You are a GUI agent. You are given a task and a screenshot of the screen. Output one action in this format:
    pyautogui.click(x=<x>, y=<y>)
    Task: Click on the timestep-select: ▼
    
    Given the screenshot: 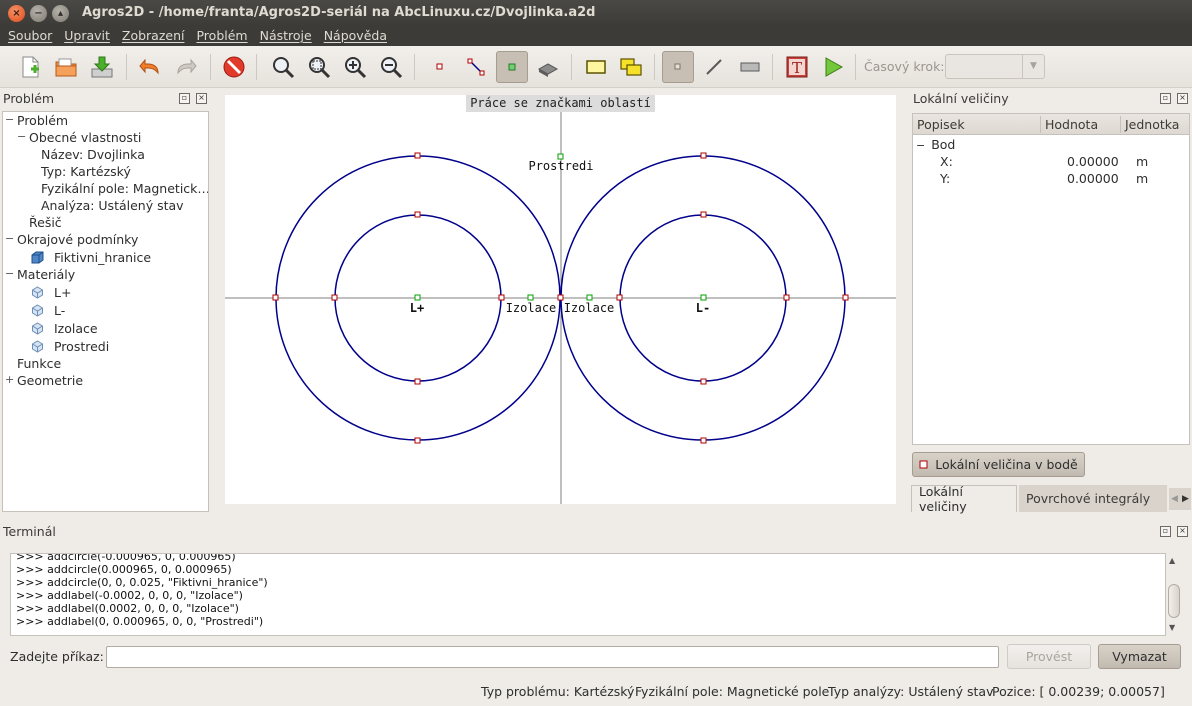 What is the action you would take?
    pyautogui.click(x=995, y=66)
    